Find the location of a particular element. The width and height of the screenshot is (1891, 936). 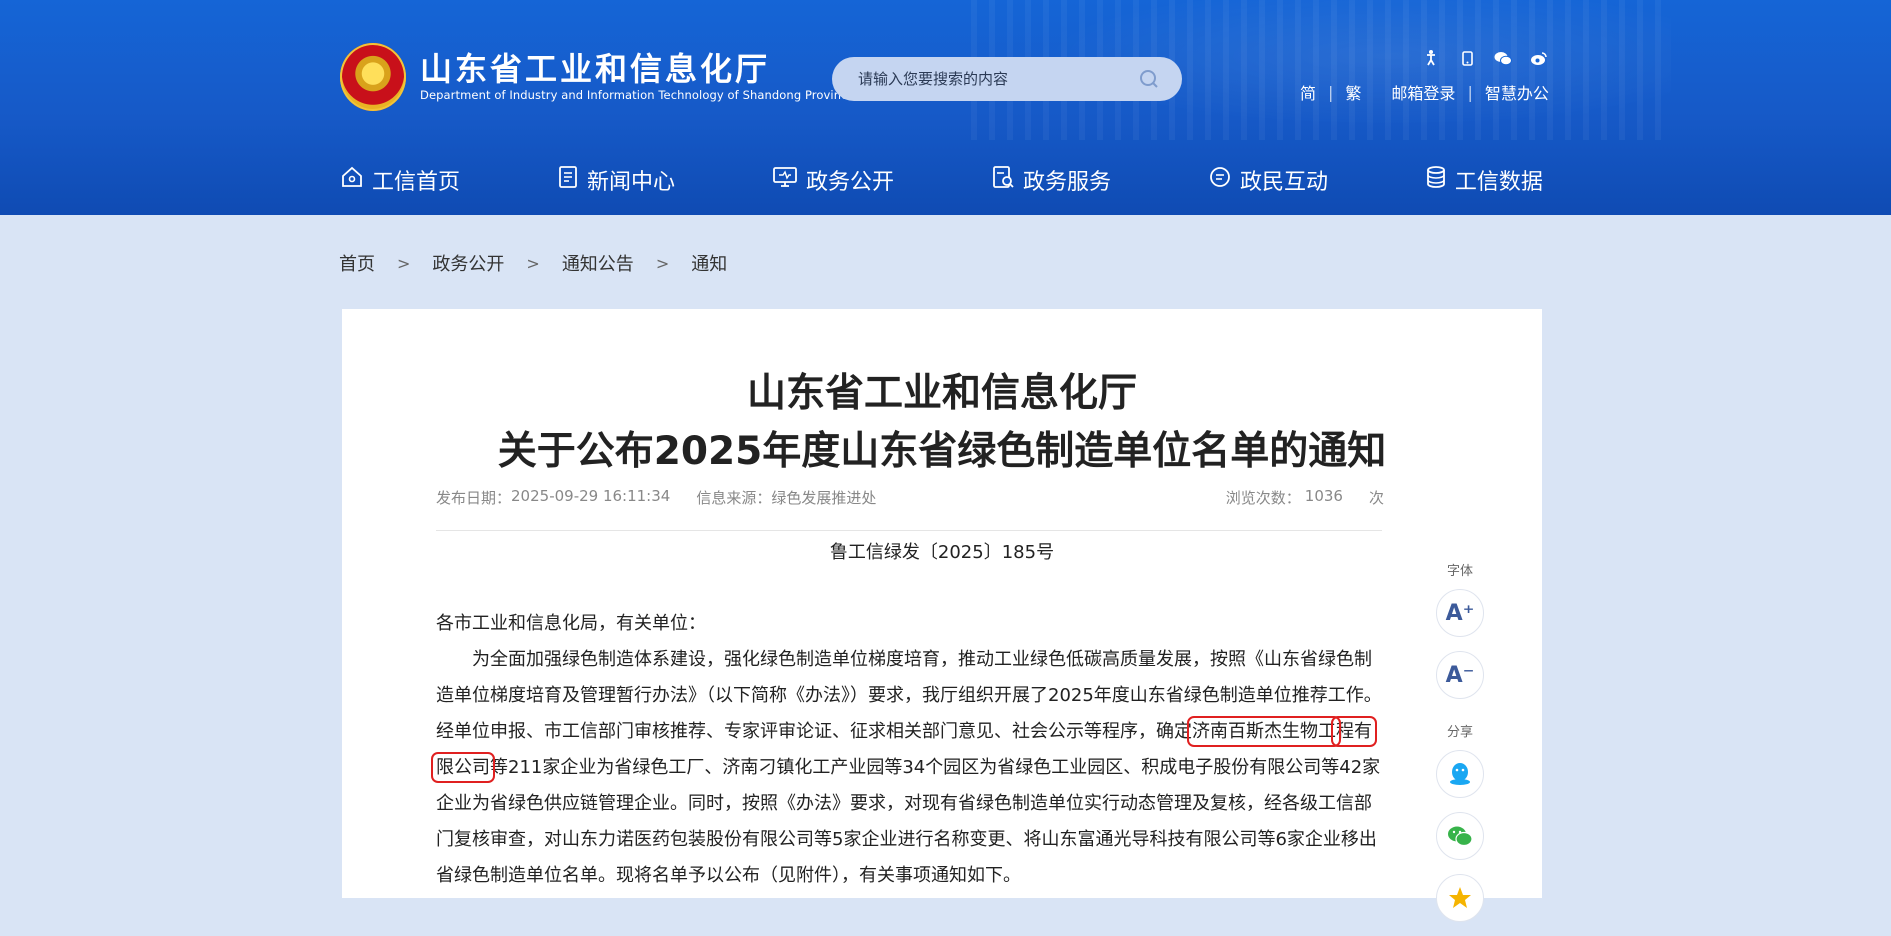

article-title-line1: 山东省工业和信息化厅 is located at coordinates (941, 393).